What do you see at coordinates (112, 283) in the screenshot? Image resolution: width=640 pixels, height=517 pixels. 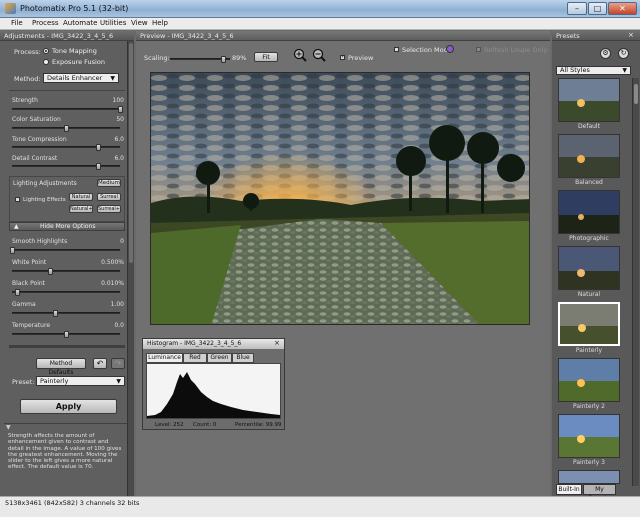 I see `black-point-value: 0.010%` at bounding box center [112, 283].